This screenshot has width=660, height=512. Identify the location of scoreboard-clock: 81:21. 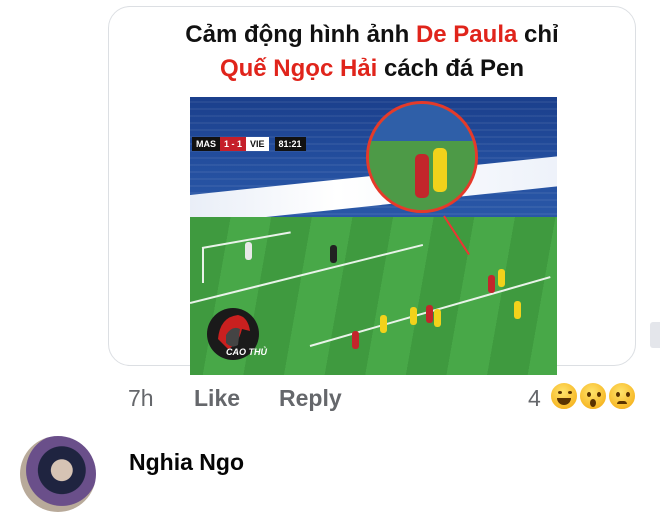
(290, 144).